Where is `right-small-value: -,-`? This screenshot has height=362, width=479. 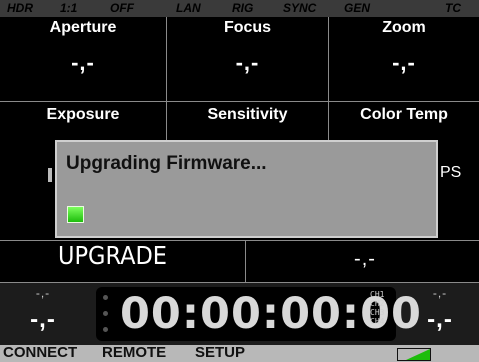 right-small-value: -,- is located at coordinates (440, 293).